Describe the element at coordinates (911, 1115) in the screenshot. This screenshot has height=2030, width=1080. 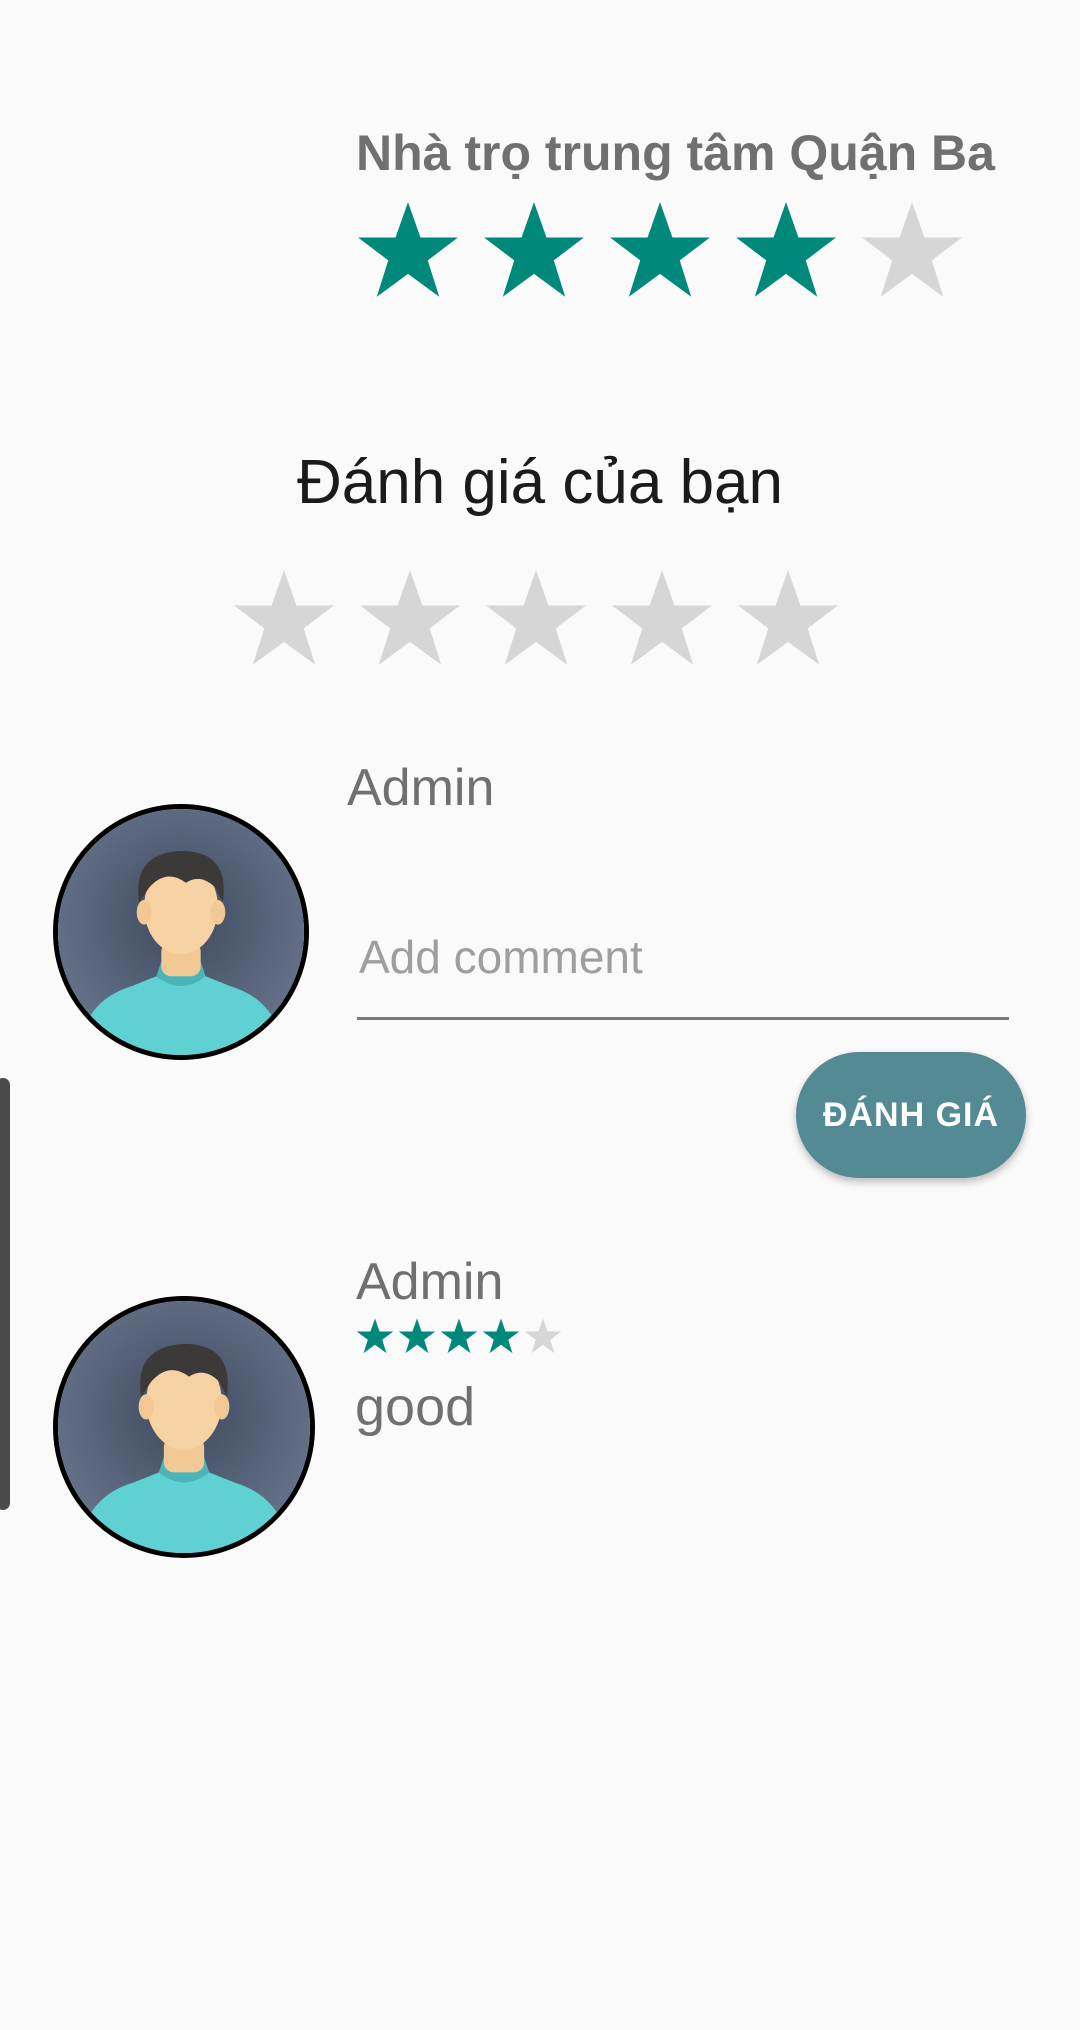
I see `submit-rating-button: ĐÁNH GIÁ` at that location.